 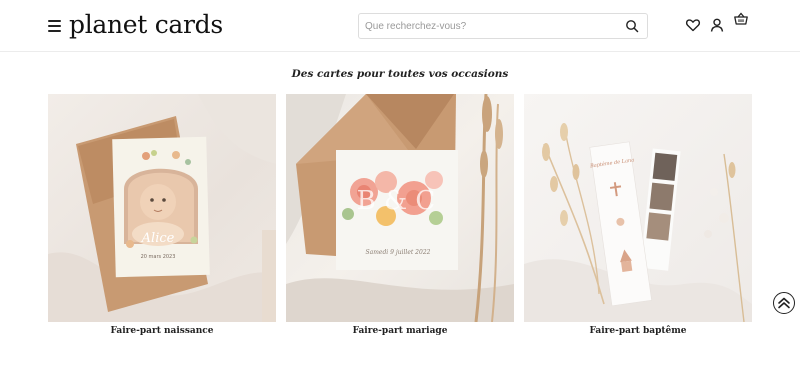 What do you see at coordinates (146, 25) in the screenshot?
I see `site-logo: planet cards` at bounding box center [146, 25].